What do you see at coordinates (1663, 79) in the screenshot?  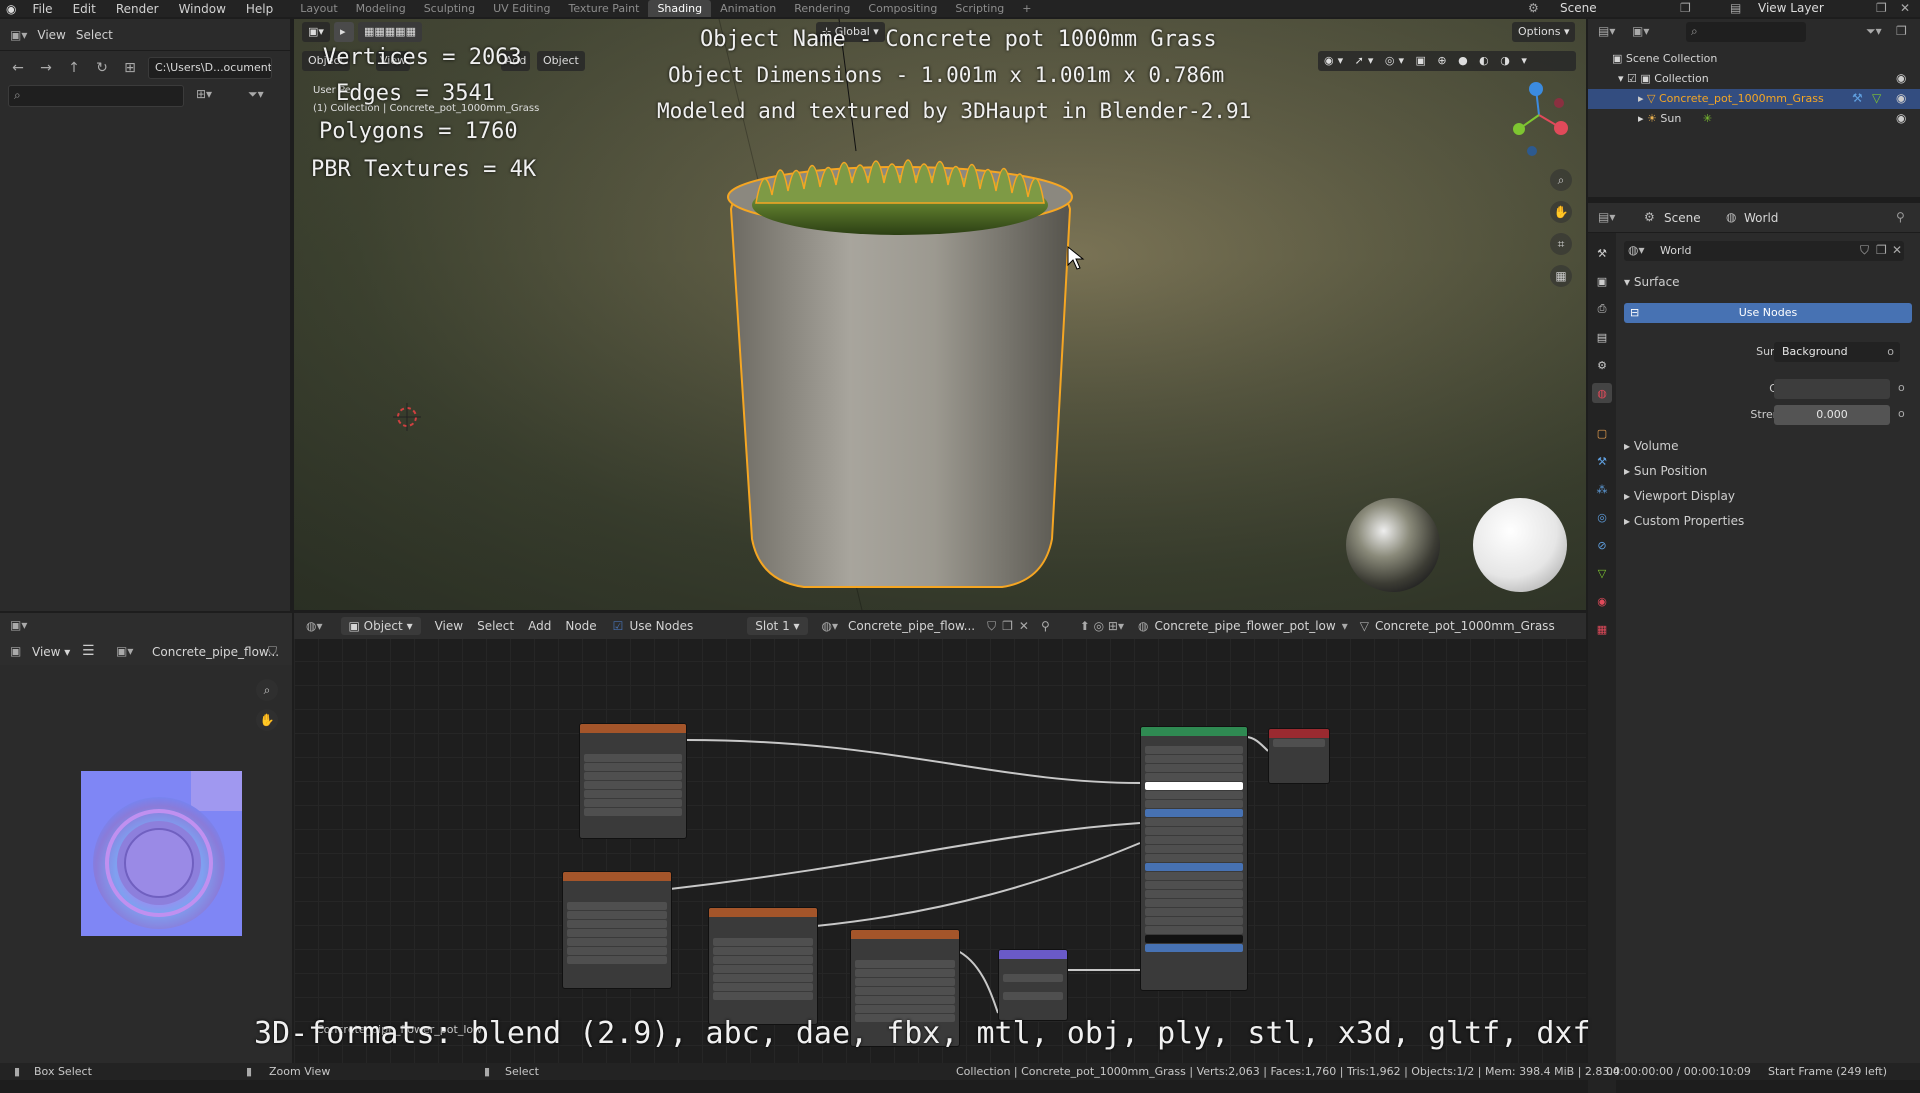 I see `outliner-collection: ▾ ☑ ▣ Collection` at bounding box center [1663, 79].